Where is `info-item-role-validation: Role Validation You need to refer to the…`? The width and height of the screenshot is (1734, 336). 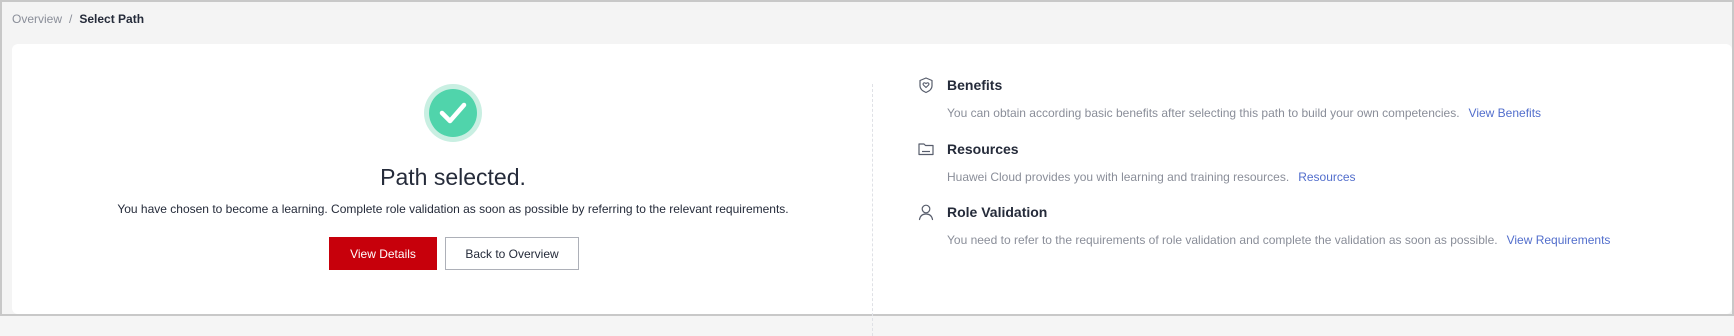
info-item-role-validation: Role Validation You need to refer to the… is located at coordinates (1307, 230).